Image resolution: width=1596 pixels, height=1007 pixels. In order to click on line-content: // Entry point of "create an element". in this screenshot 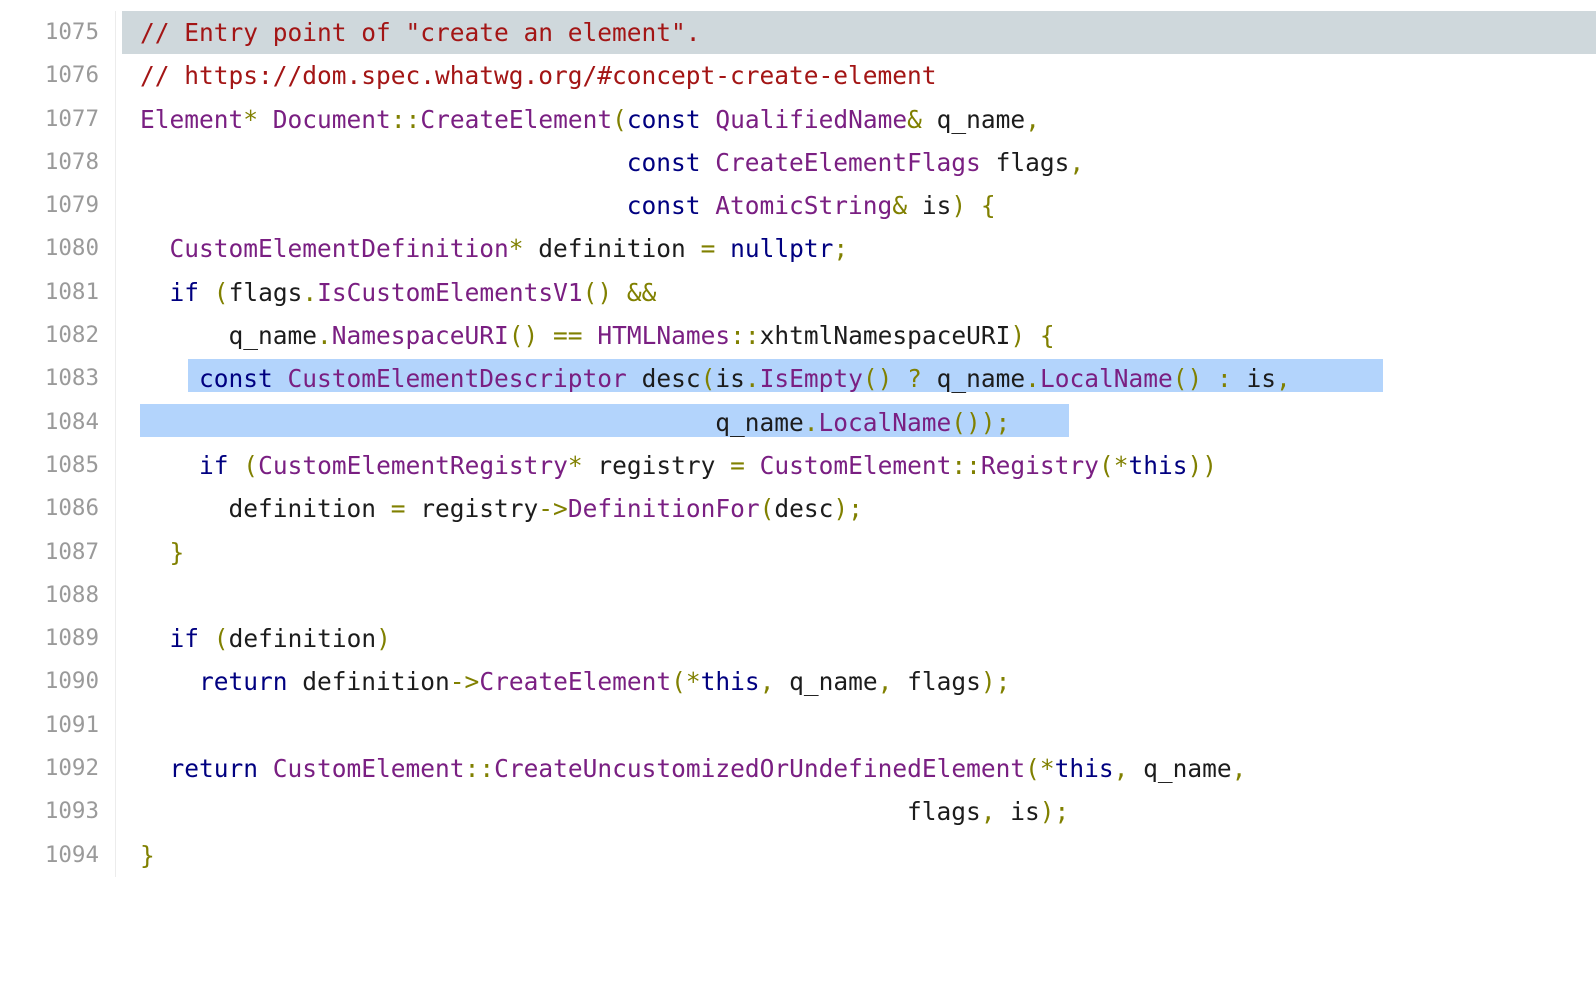, I will do `click(420, 32)`.